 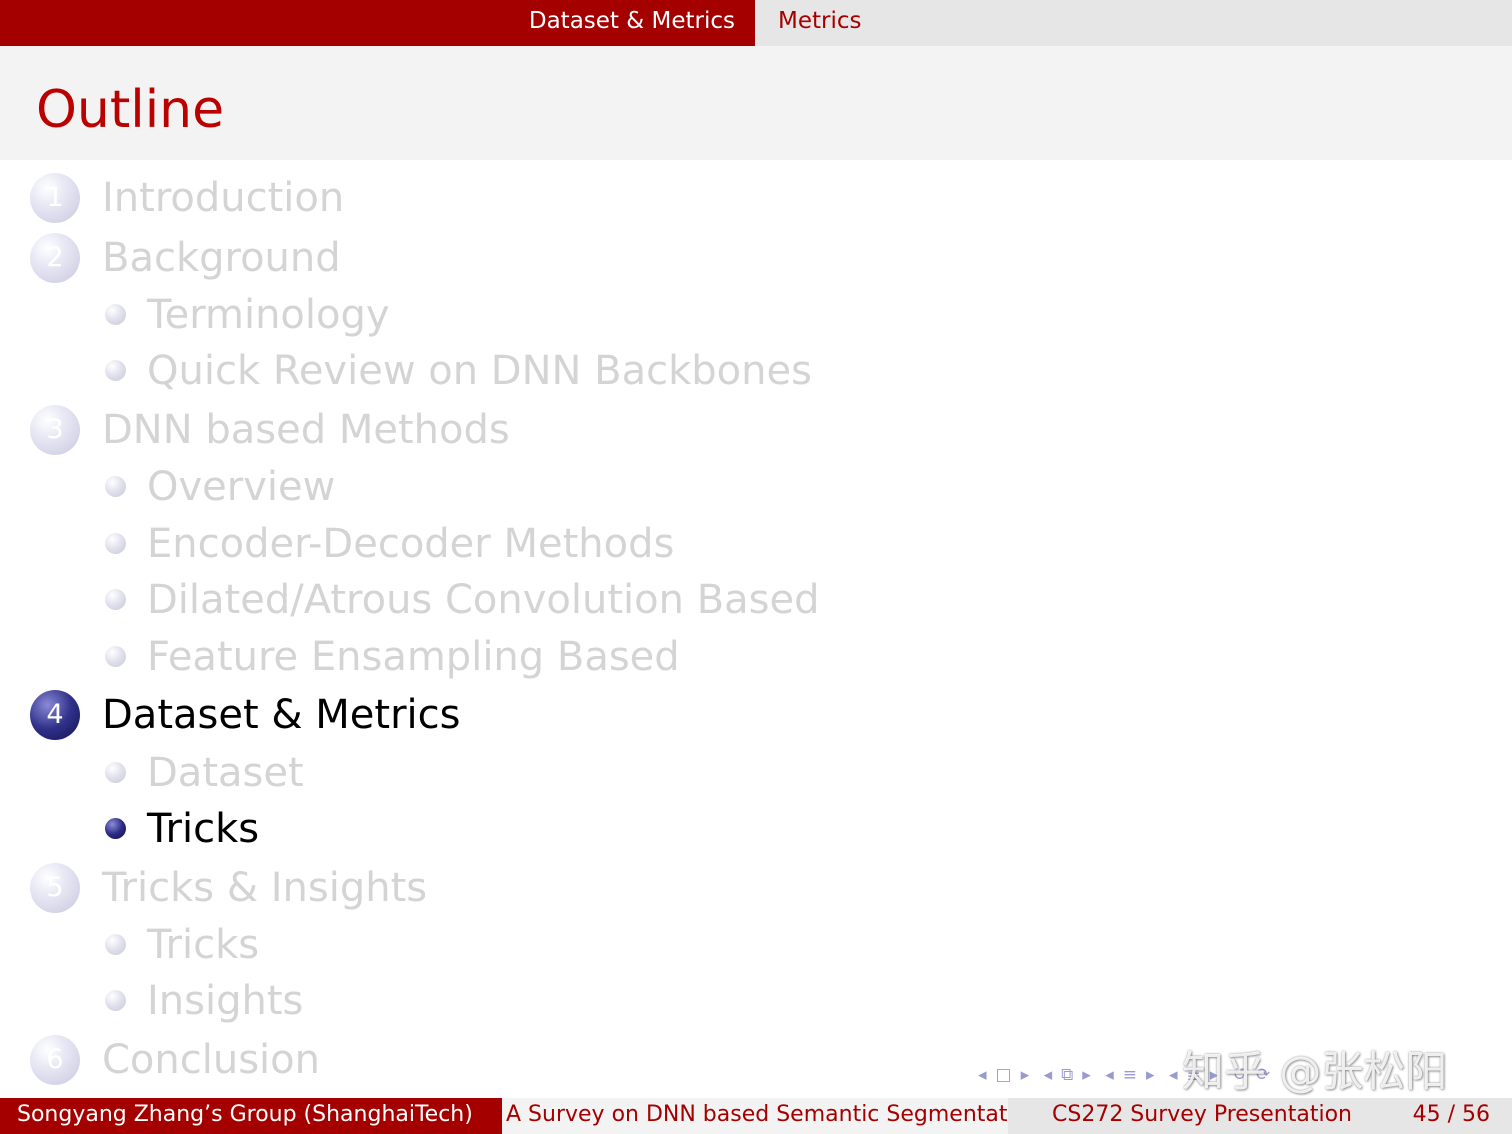 I want to click on toc-subsection-feature: Feature Ensampling Based, so click(x=413, y=657).